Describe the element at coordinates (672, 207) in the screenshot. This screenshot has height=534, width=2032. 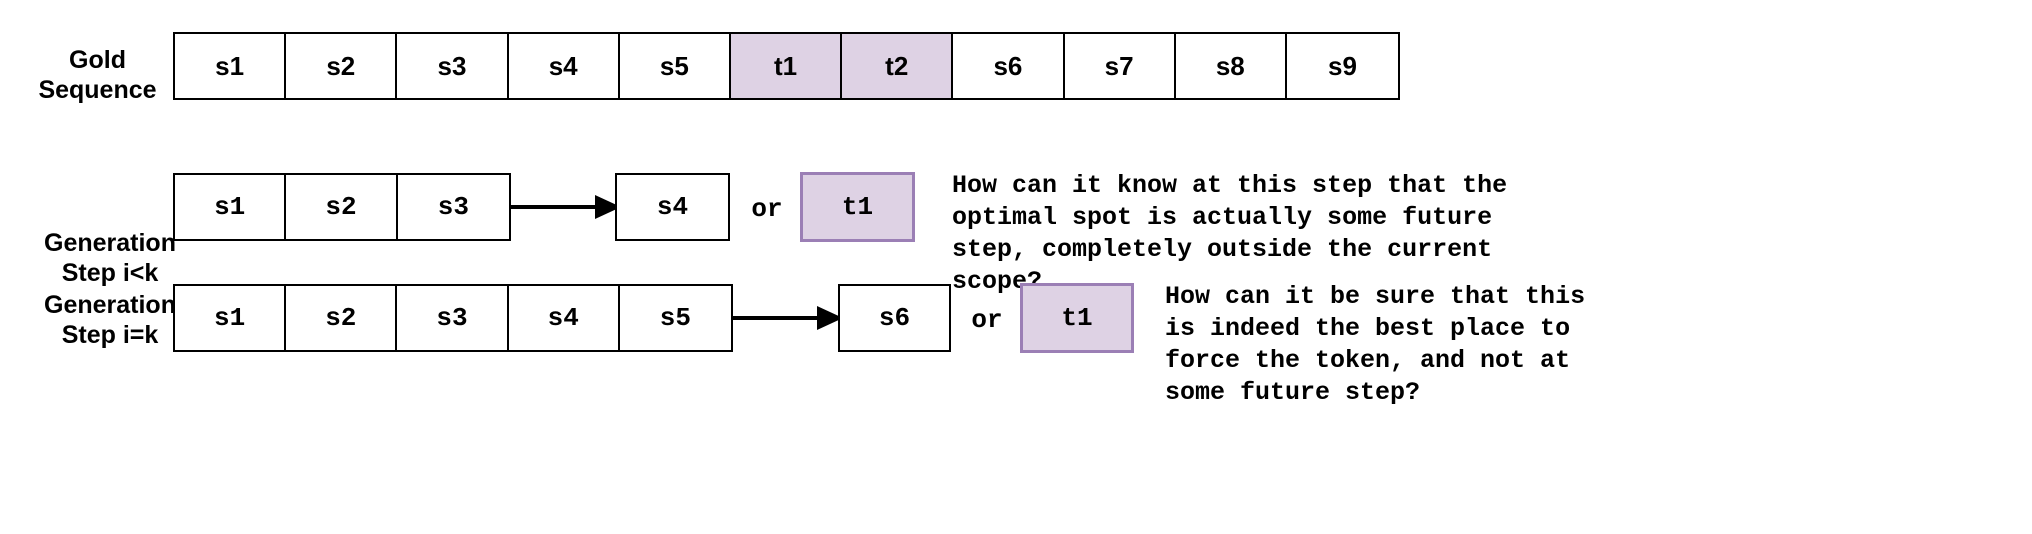
I see `option-a-box-1: s4` at that location.